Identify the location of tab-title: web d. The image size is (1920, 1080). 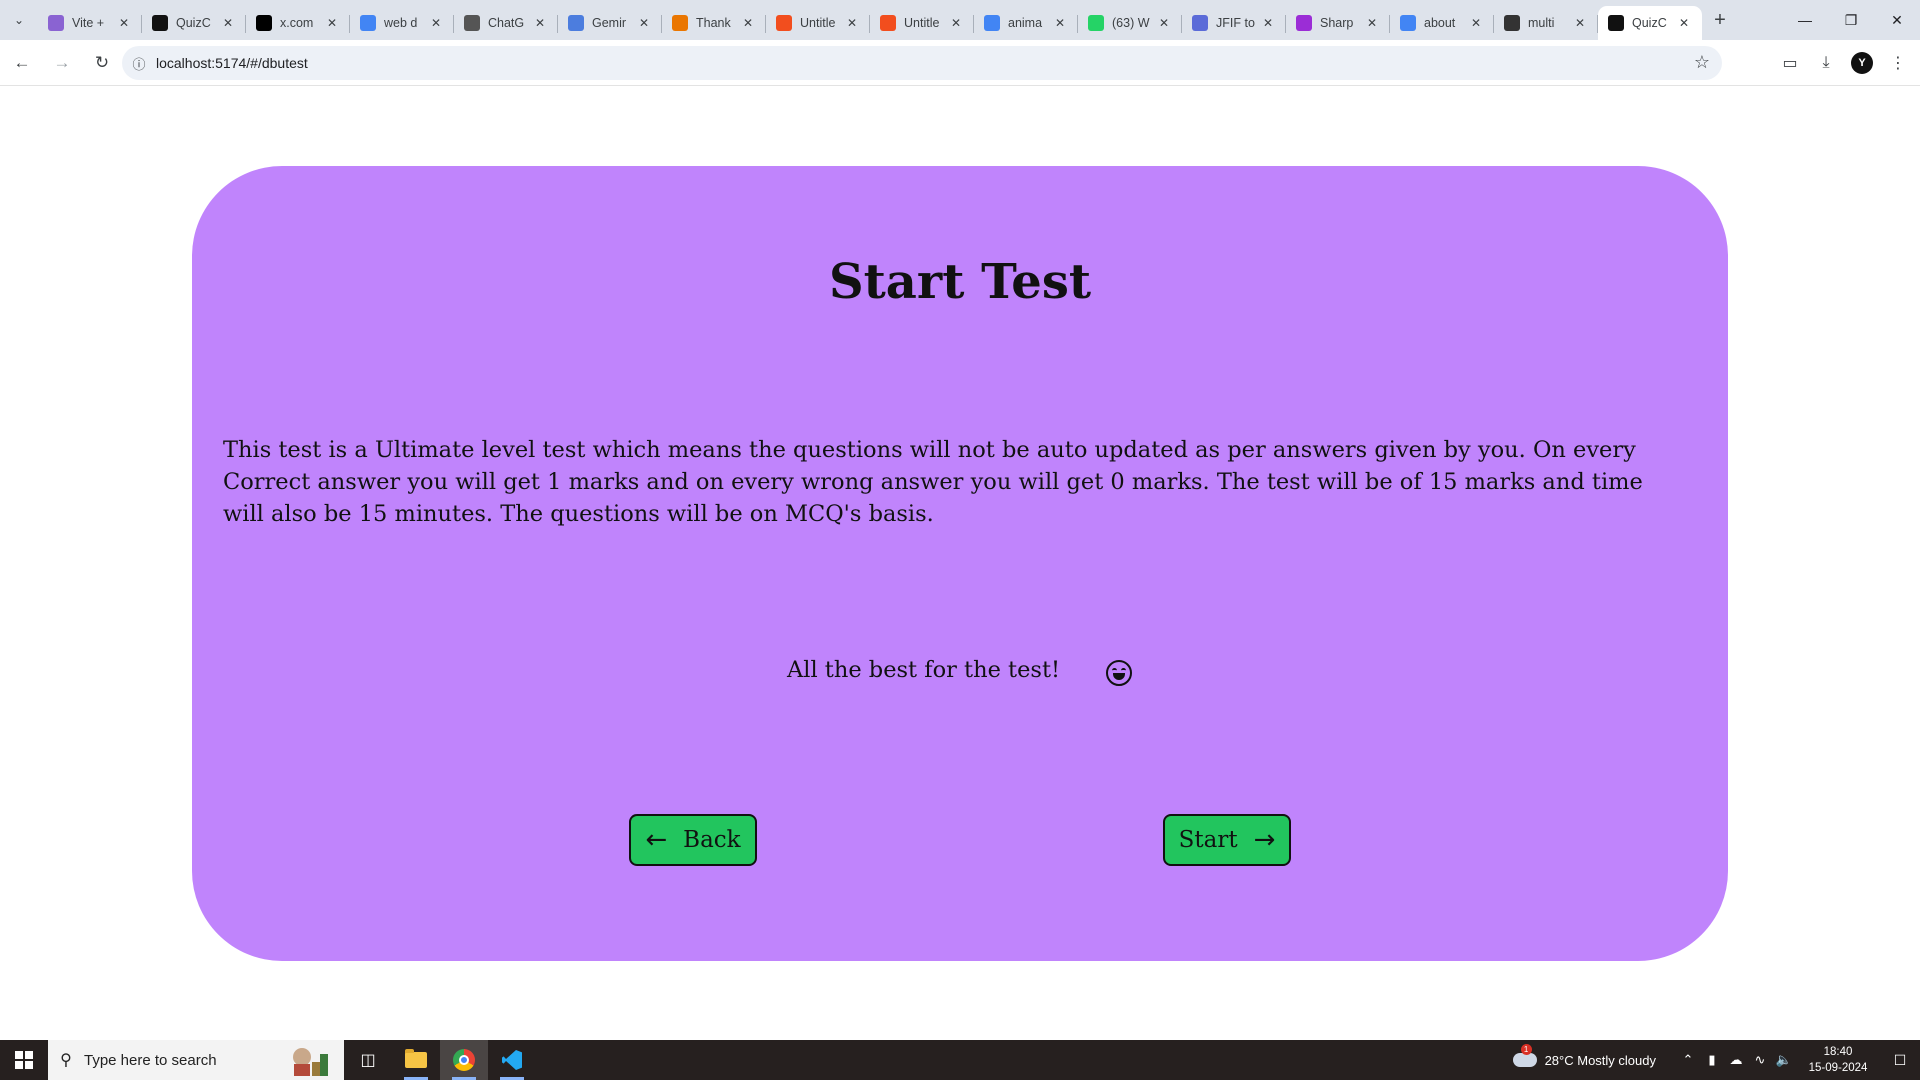
(401, 23).